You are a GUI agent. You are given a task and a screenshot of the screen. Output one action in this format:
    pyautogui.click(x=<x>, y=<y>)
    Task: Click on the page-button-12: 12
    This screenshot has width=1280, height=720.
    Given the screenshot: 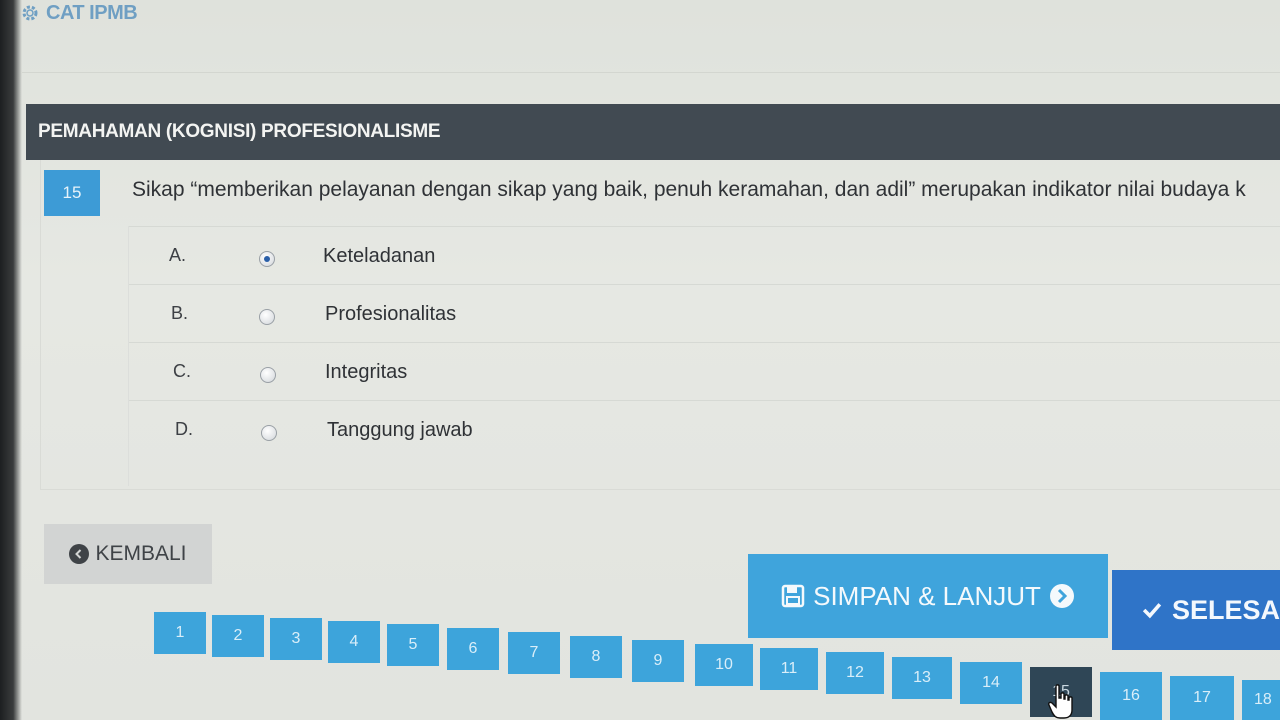 What is the action you would take?
    pyautogui.click(x=855, y=673)
    